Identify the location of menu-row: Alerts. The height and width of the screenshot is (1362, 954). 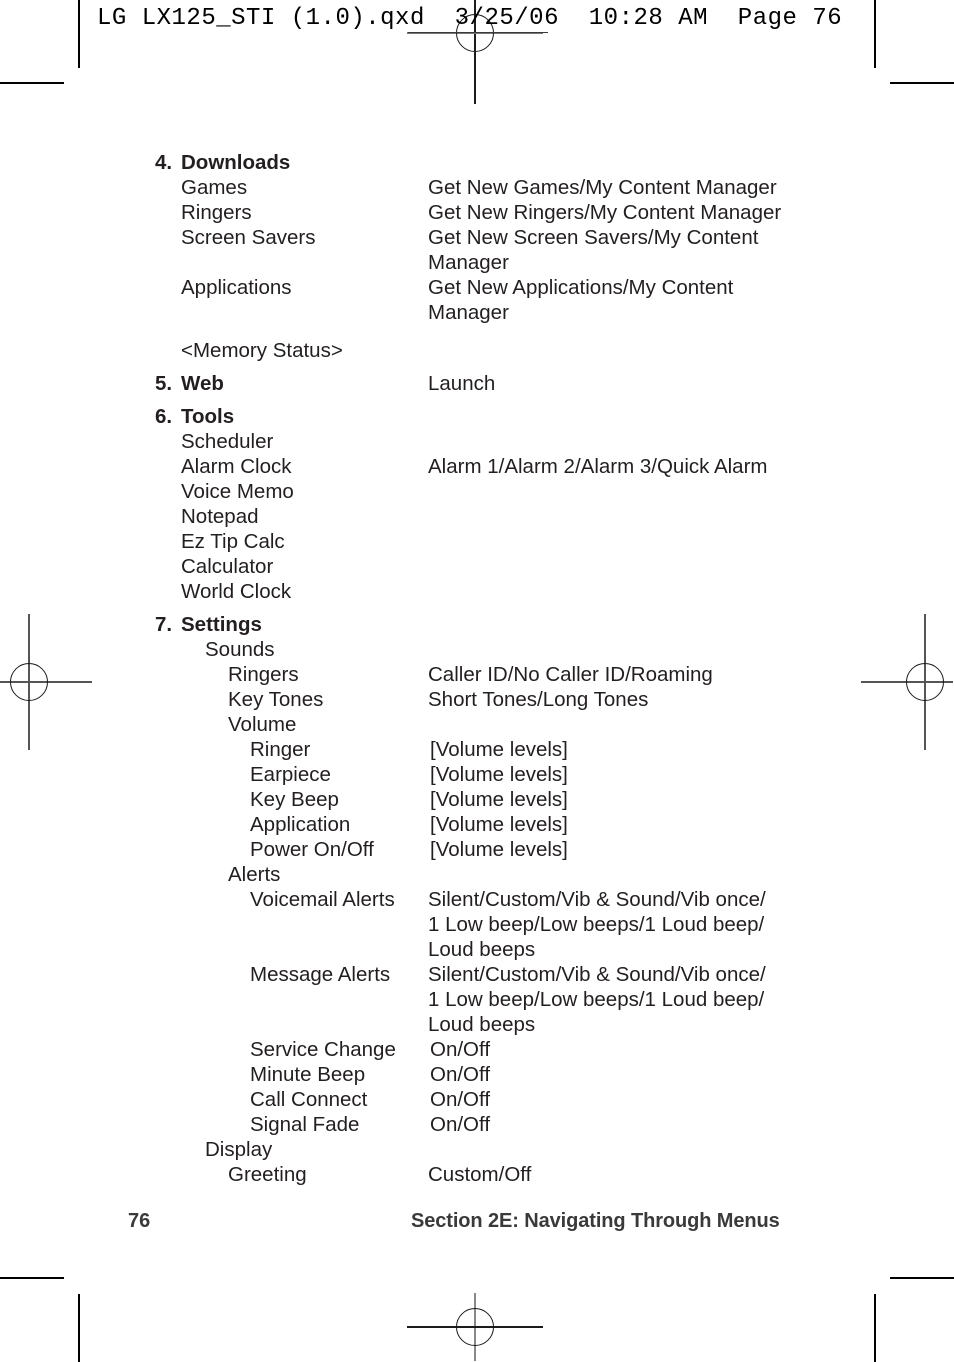
(477, 874).